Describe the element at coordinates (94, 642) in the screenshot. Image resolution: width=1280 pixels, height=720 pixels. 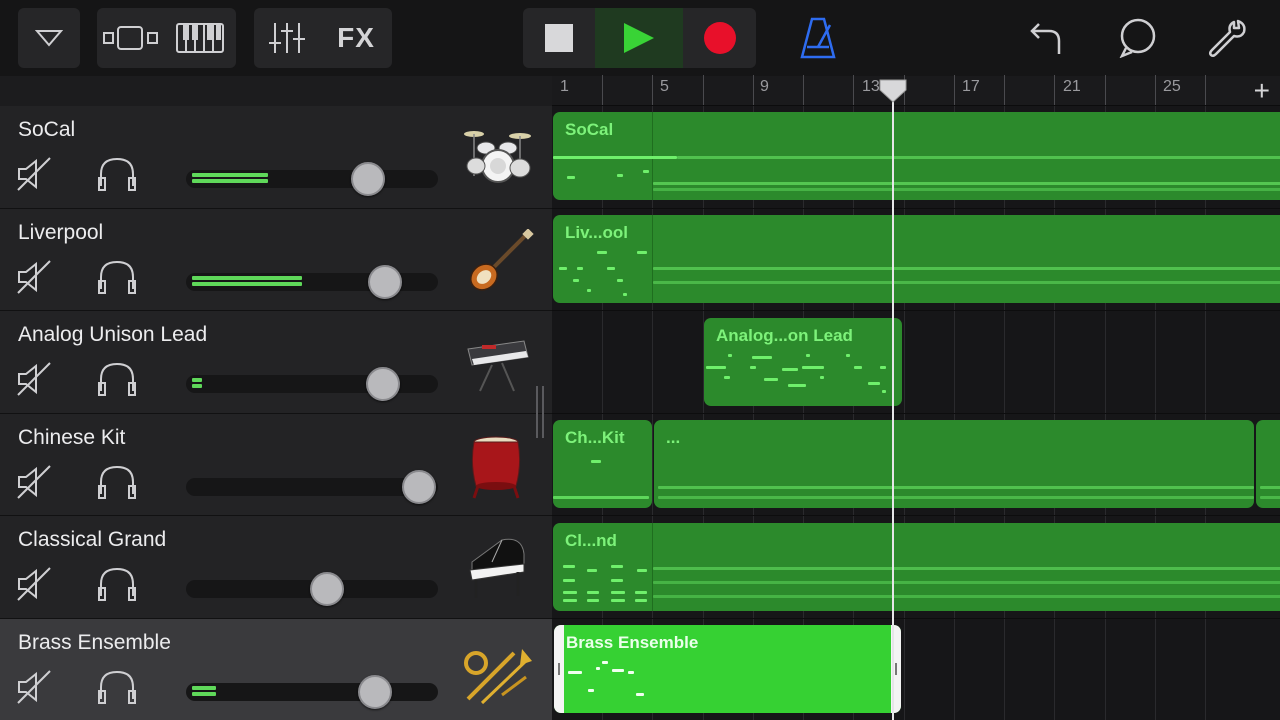
I see `track-name: Brass Ensemble` at that location.